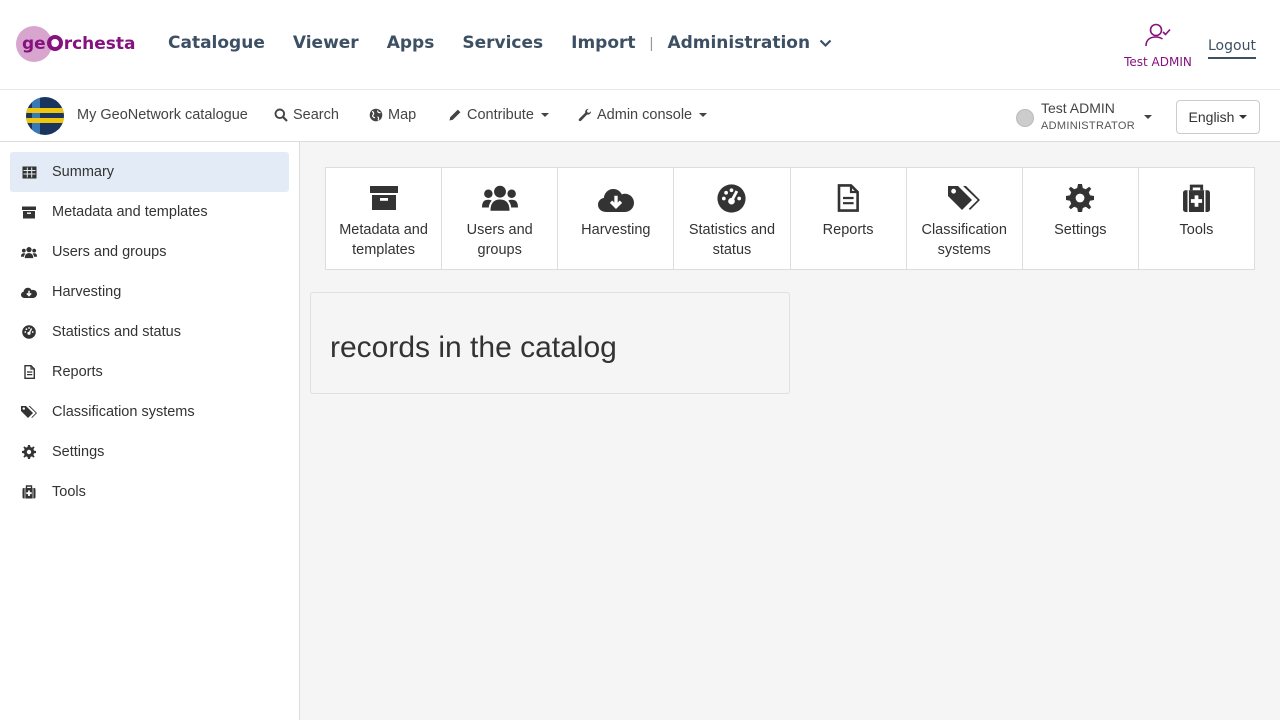 The height and width of the screenshot is (720, 1280). I want to click on search-label: Search, so click(316, 115).